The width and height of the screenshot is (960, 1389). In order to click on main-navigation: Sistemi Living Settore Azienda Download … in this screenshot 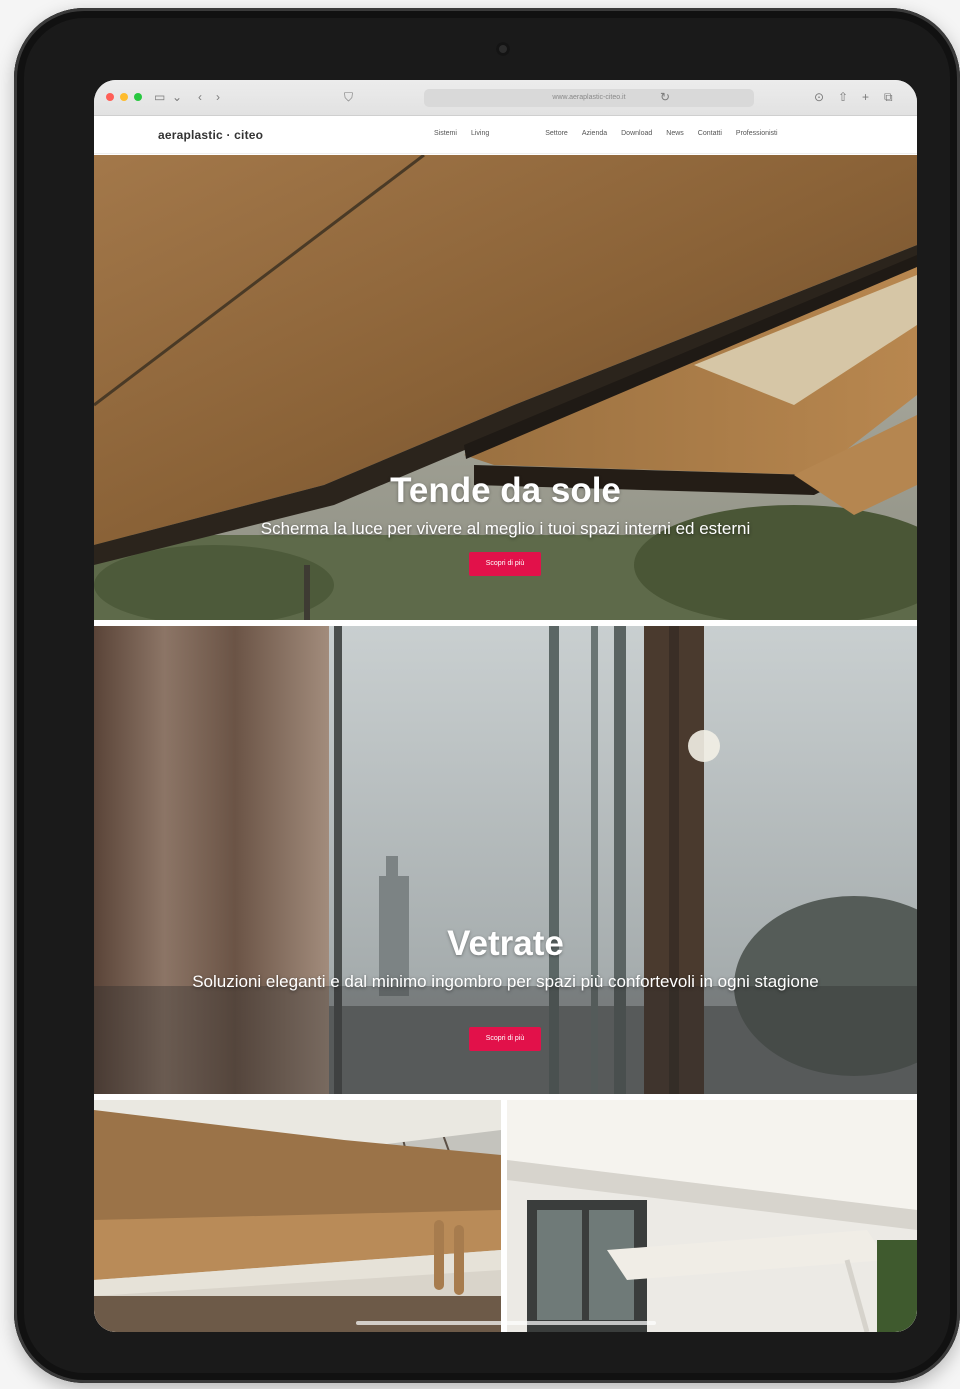, I will do `click(606, 133)`.